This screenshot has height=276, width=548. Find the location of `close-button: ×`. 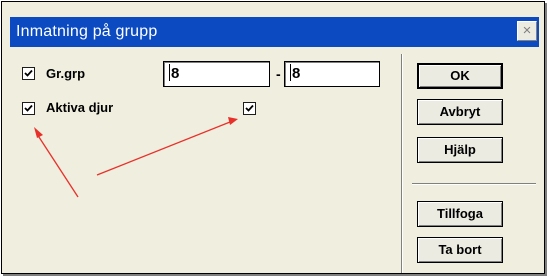

close-button: × is located at coordinates (527, 31).